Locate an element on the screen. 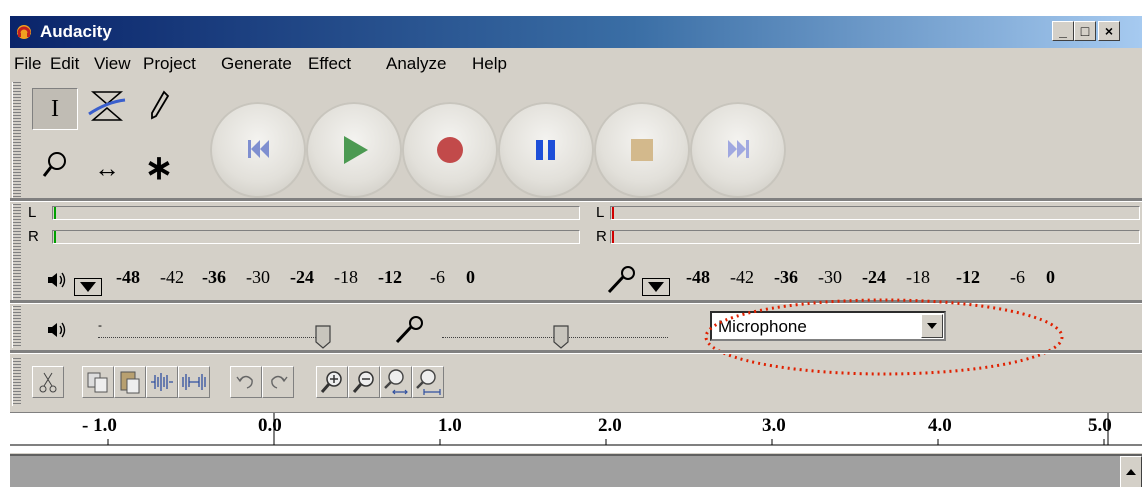  paste-button is located at coordinates (130, 382).